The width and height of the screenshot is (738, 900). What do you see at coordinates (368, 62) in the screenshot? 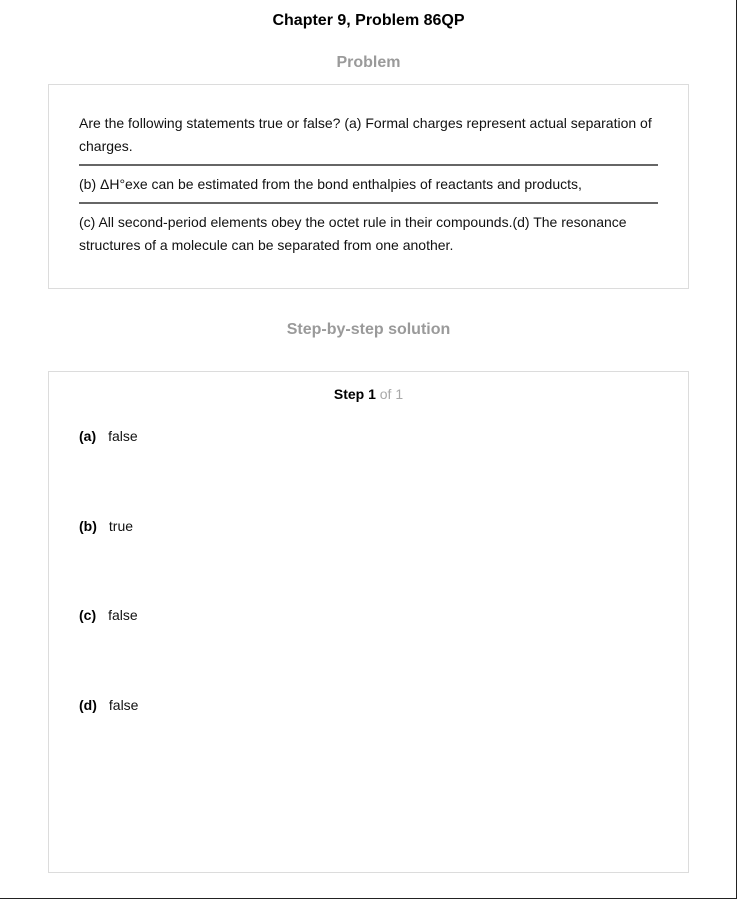
I see `problem-heading: Problem` at bounding box center [368, 62].